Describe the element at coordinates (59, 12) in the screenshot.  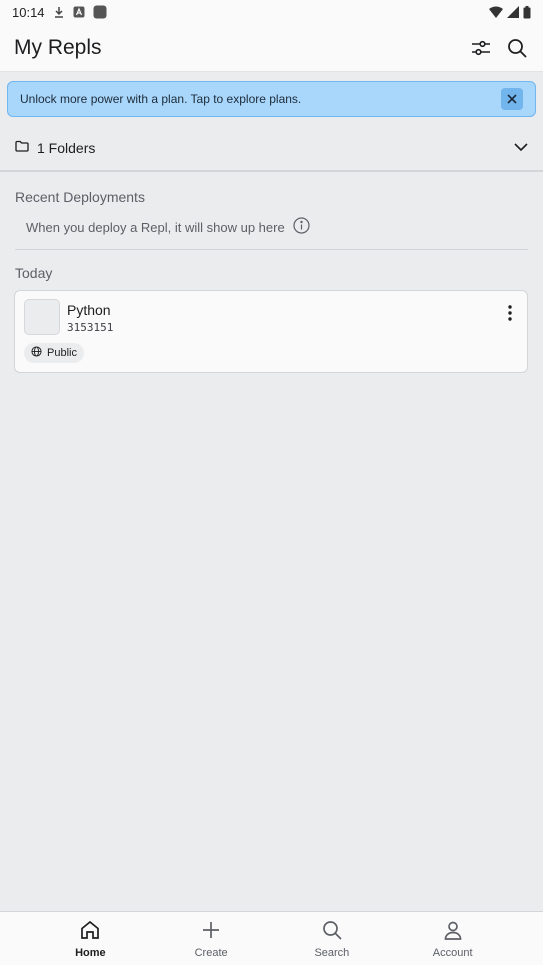
I see `download-icon` at that location.